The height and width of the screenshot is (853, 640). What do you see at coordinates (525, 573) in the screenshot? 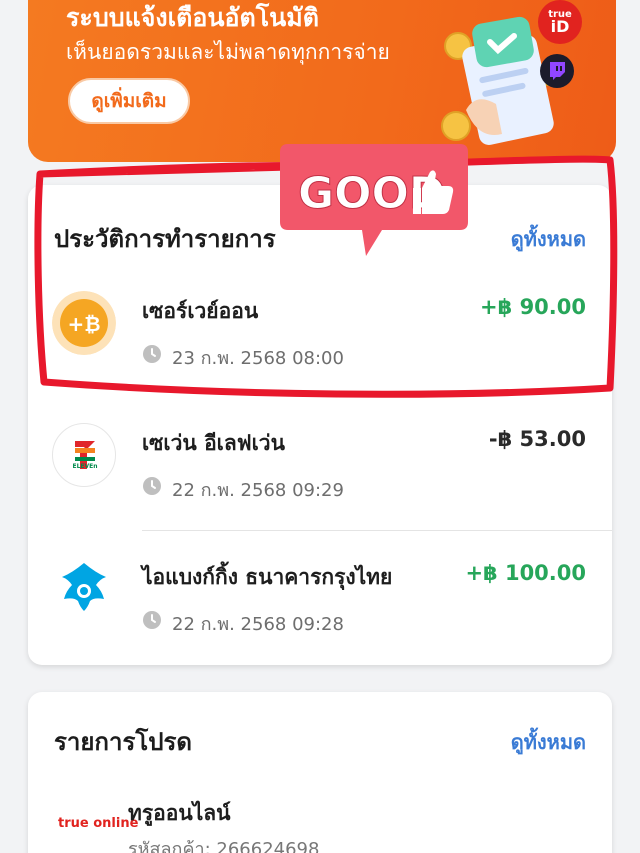
I see `transaction-amount: +฿ 100.00` at bounding box center [525, 573].